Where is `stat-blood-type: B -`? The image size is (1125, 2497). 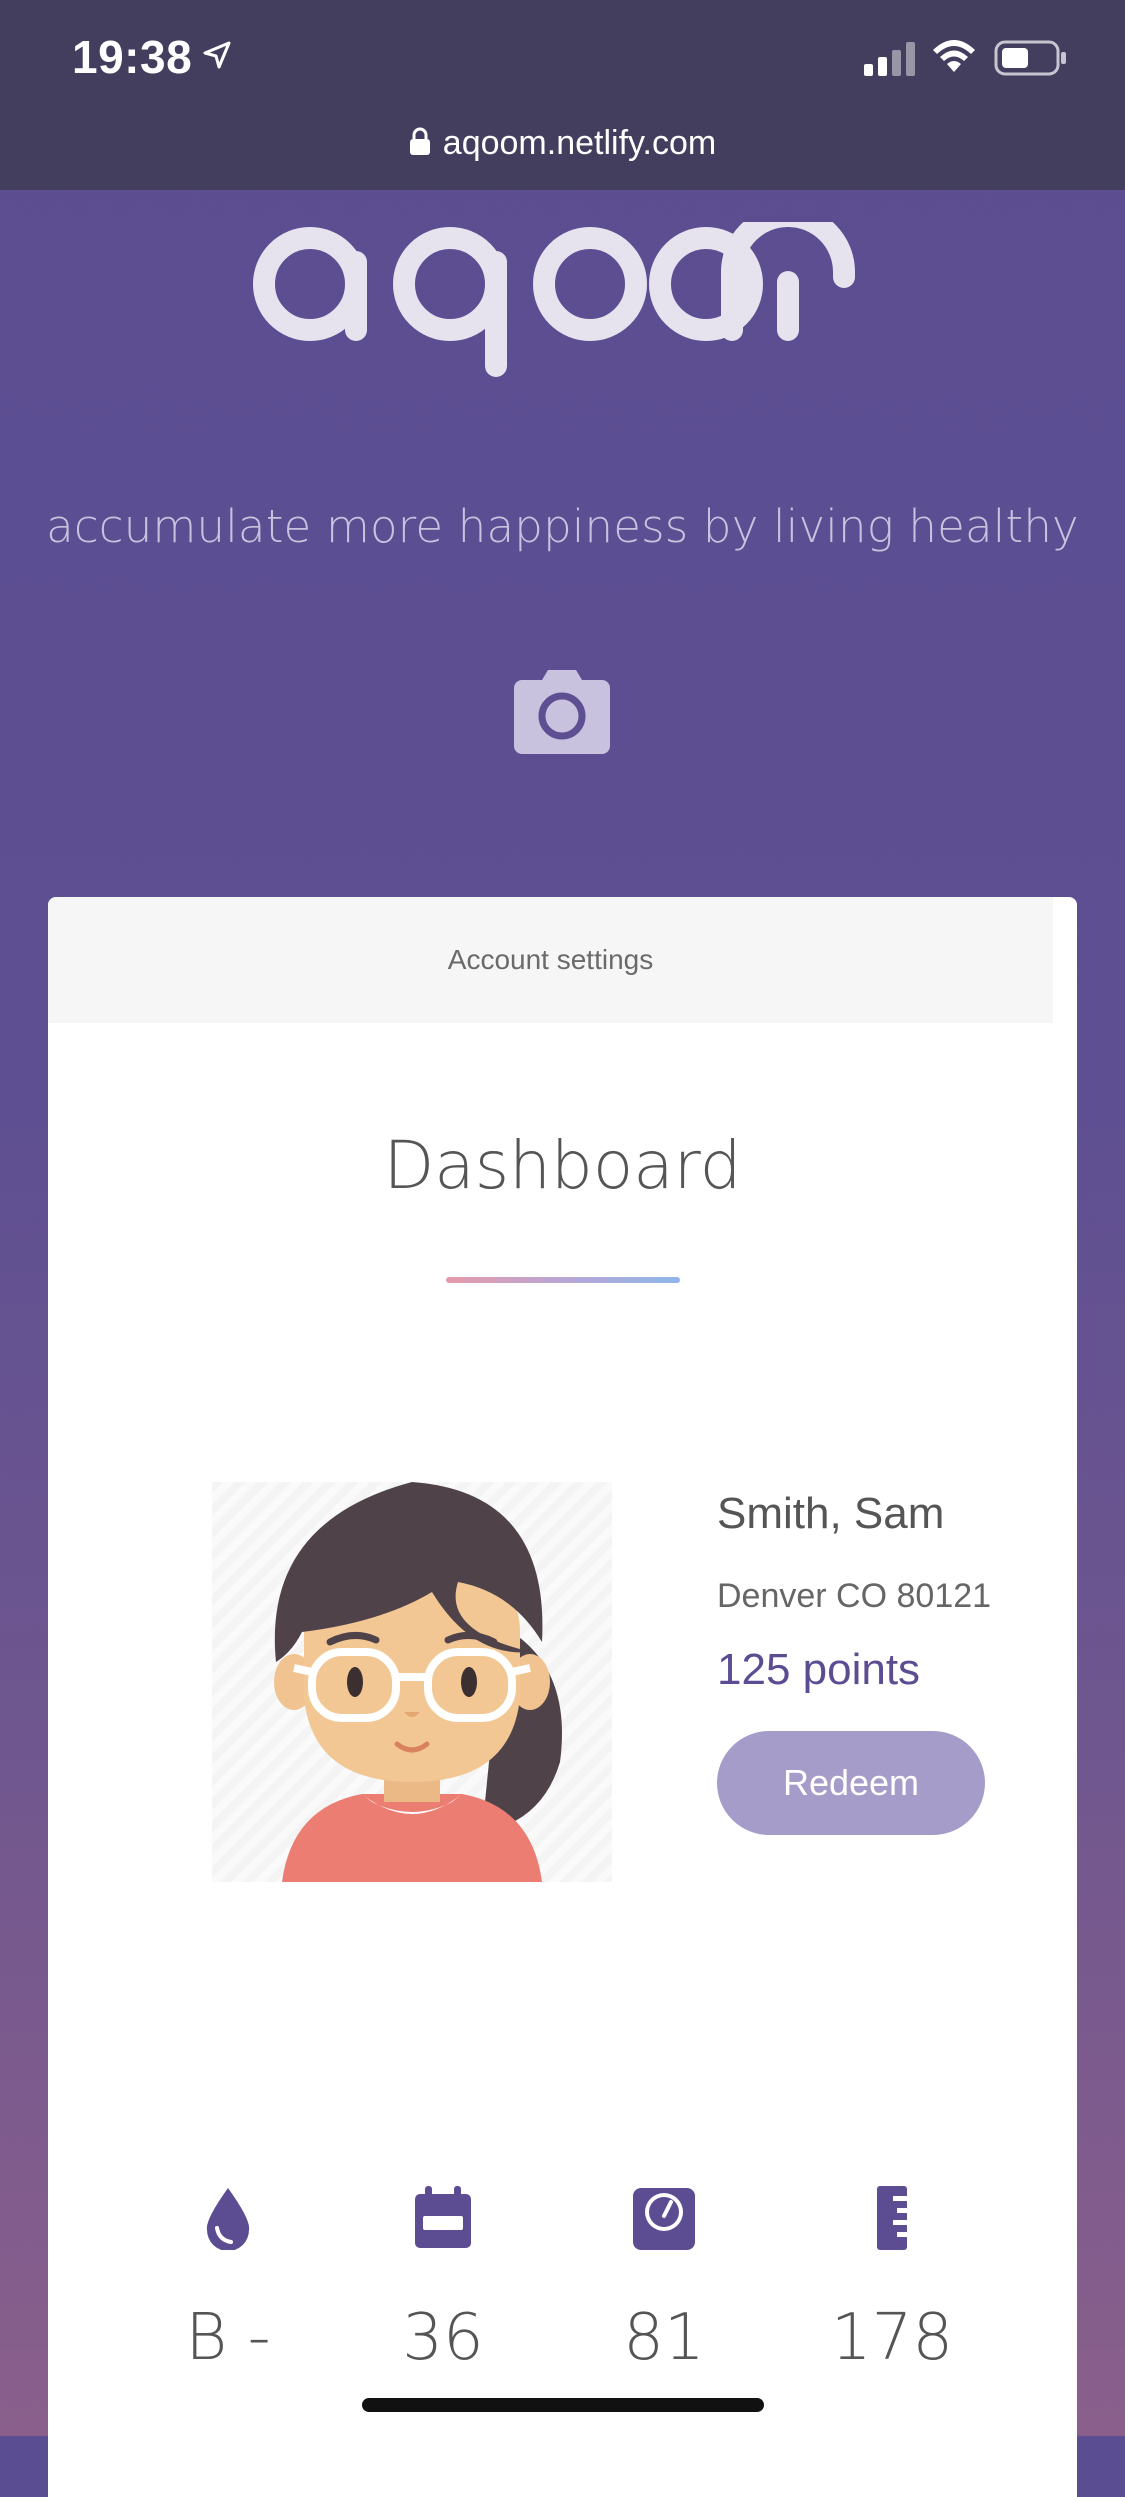
stat-blood-type: B - is located at coordinates (228, 2279).